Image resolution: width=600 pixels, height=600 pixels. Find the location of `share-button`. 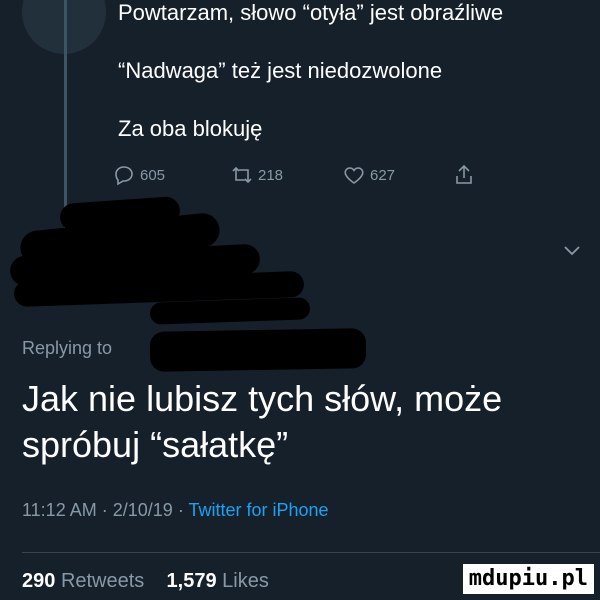

share-button is located at coordinates (464, 175).